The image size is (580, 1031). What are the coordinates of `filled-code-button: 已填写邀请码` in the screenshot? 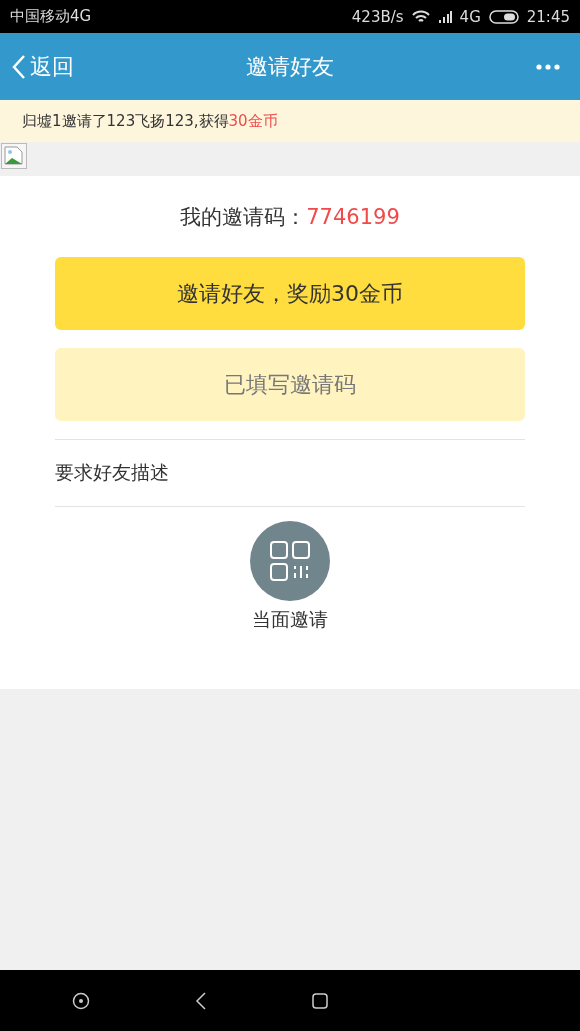 It's located at (290, 384).